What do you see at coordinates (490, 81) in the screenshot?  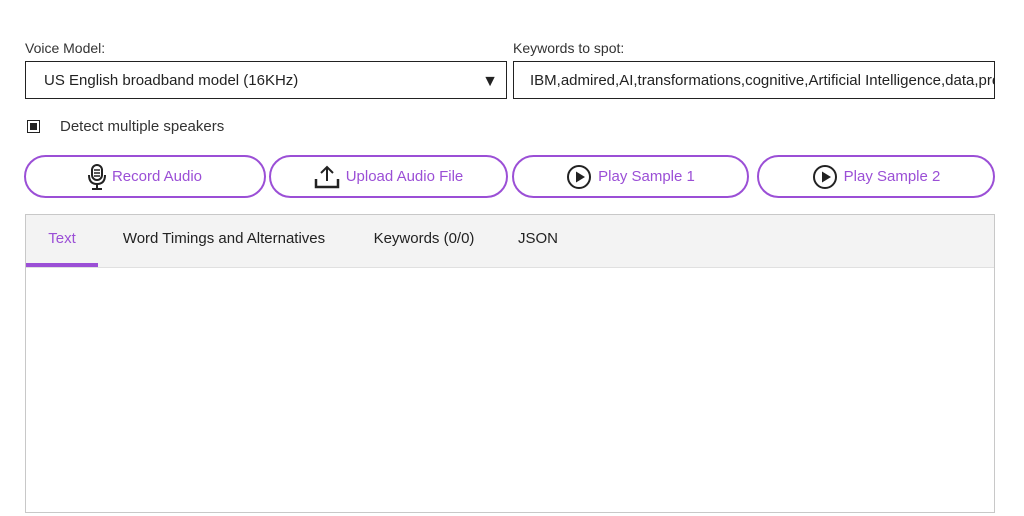 I see `dropdown-arrow-icon: ▼` at bounding box center [490, 81].